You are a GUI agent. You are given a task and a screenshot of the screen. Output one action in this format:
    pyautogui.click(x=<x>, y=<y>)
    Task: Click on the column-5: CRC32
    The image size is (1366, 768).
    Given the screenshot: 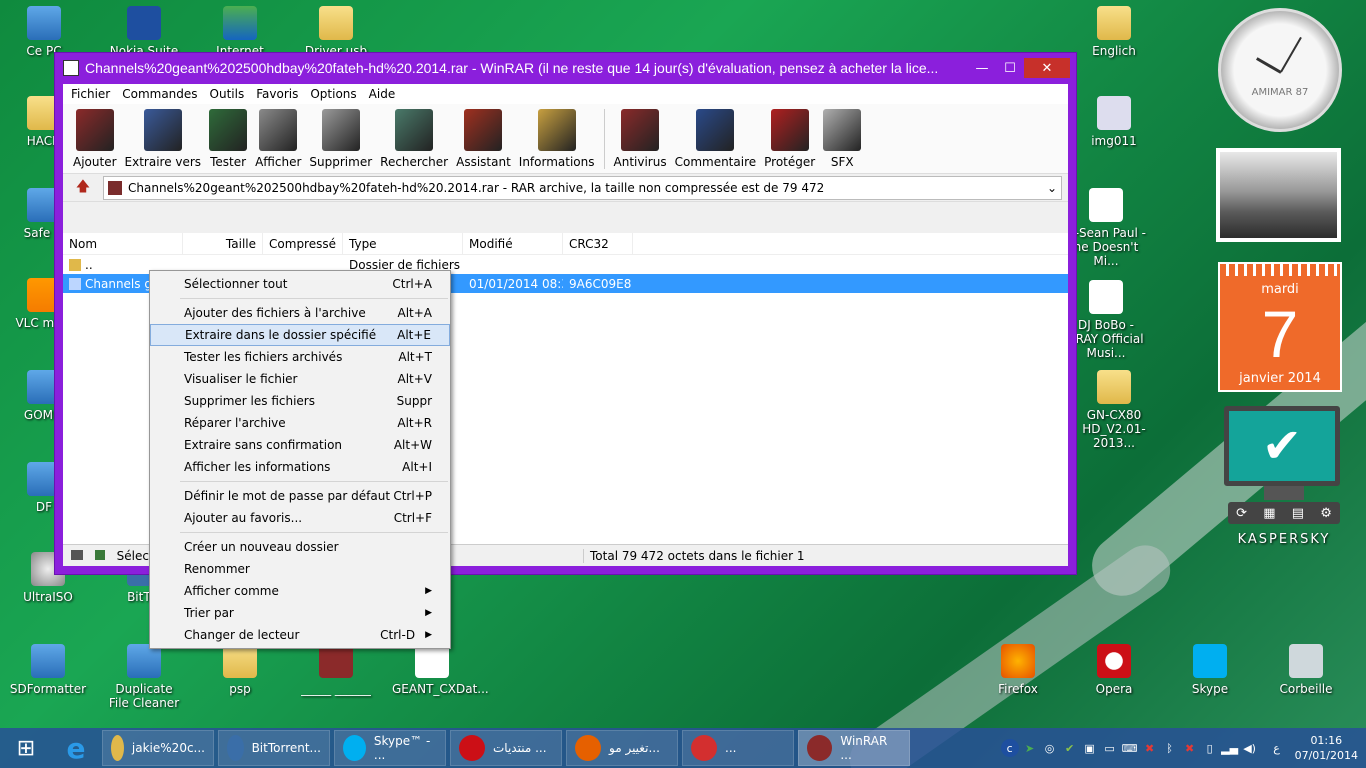 What is the action you would take?
    pyautogui.click(x=598, y=243)
    